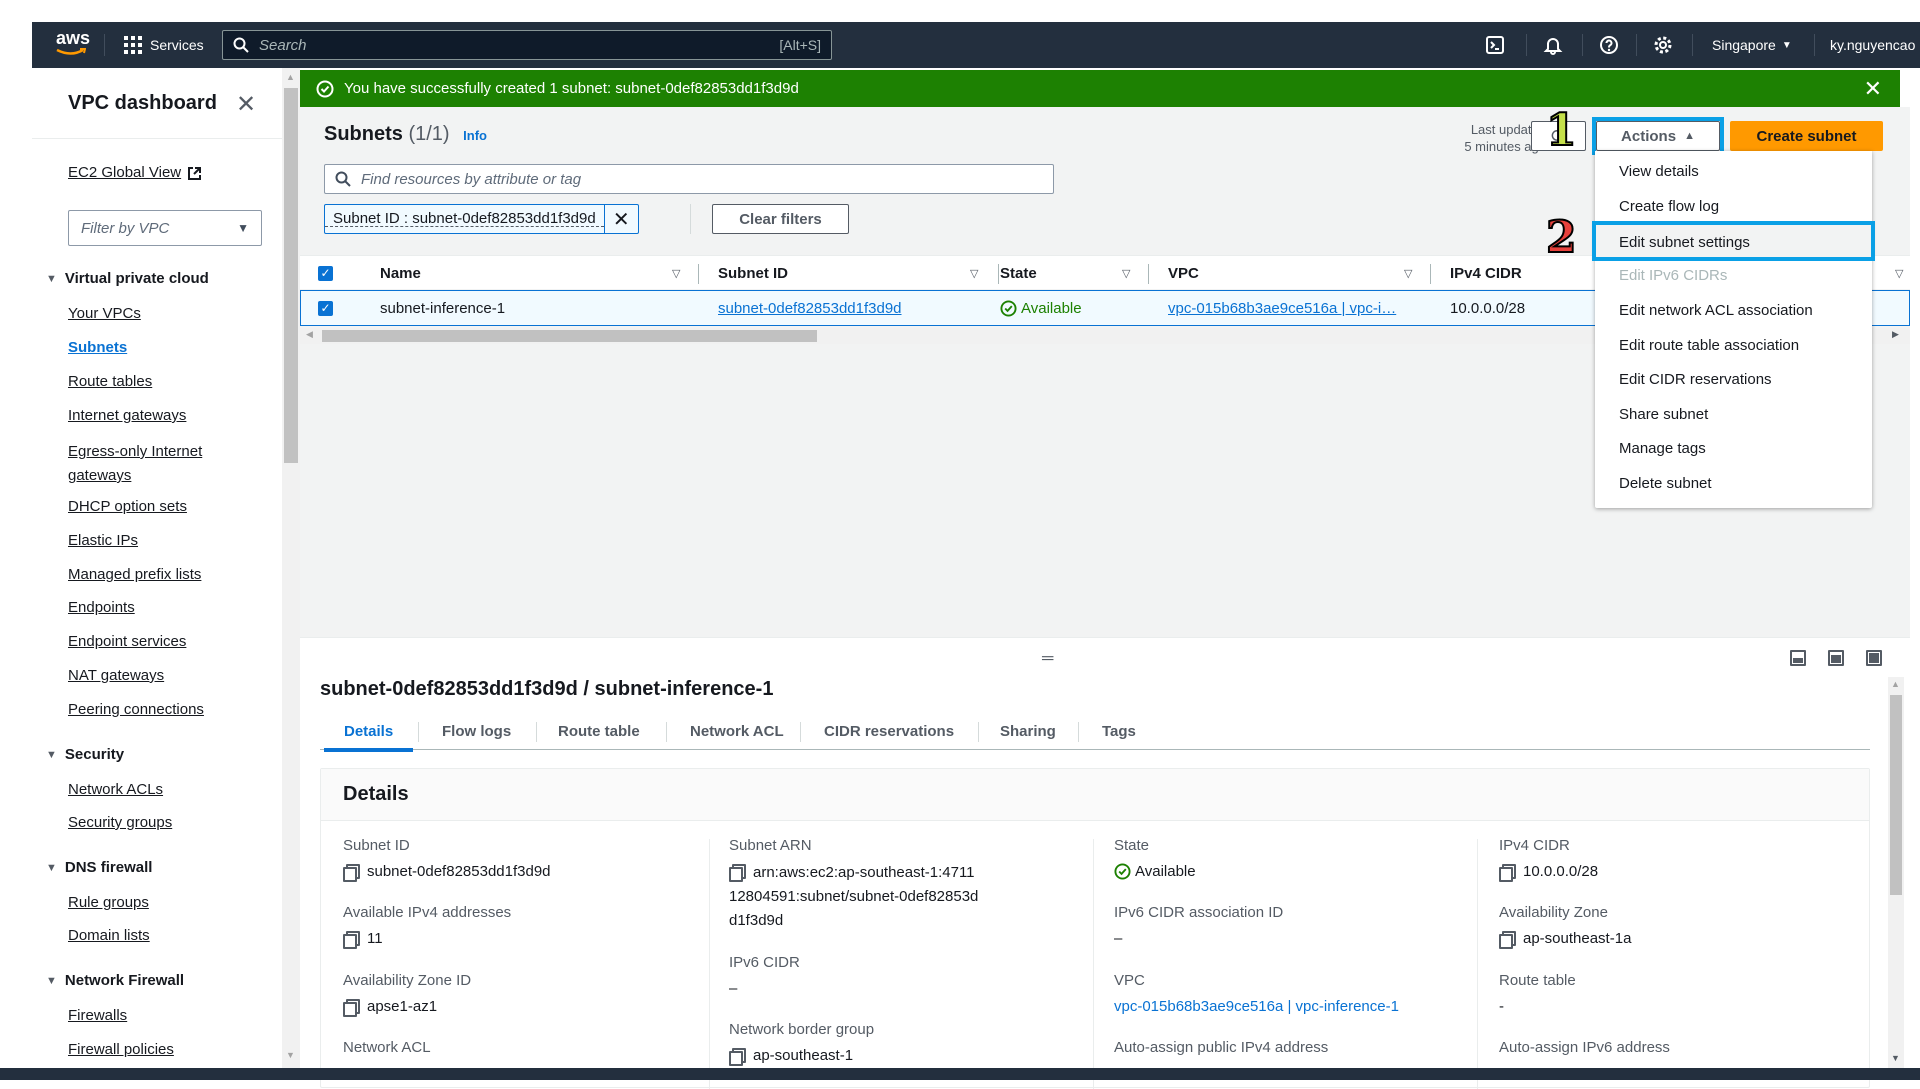  Describe the element at coordinates (72, 43) in the screenshot. I see `aws-logo: aws` at that location.